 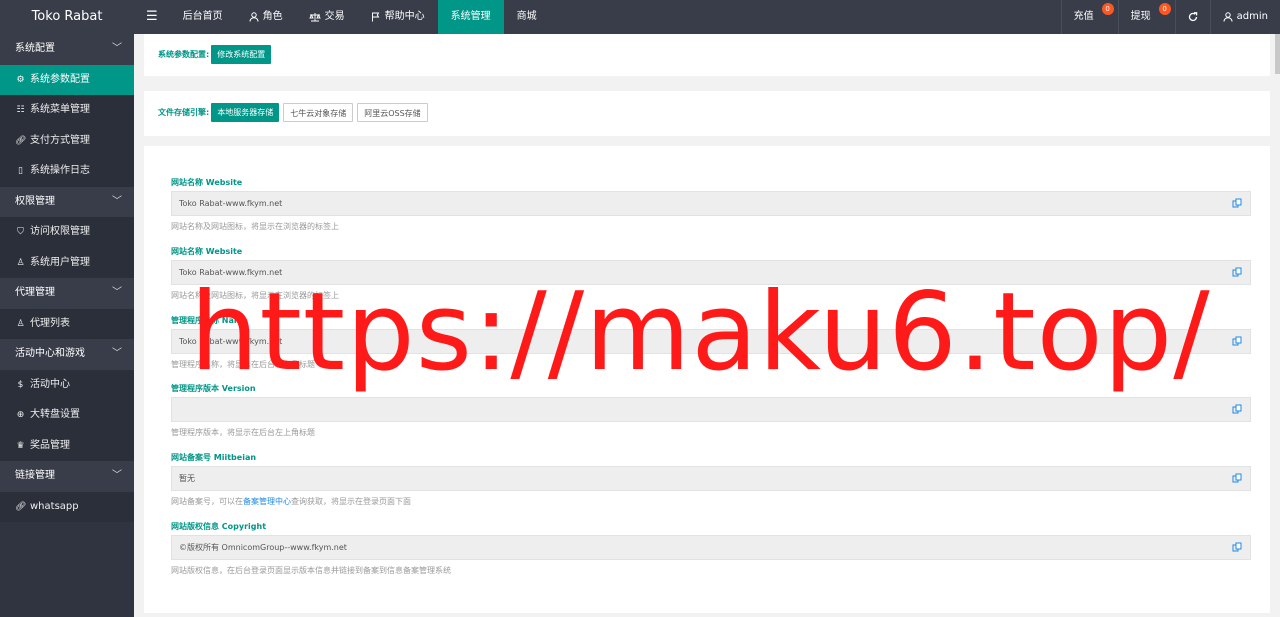 I want to click on flag-icon, so click(x=375, y=17).